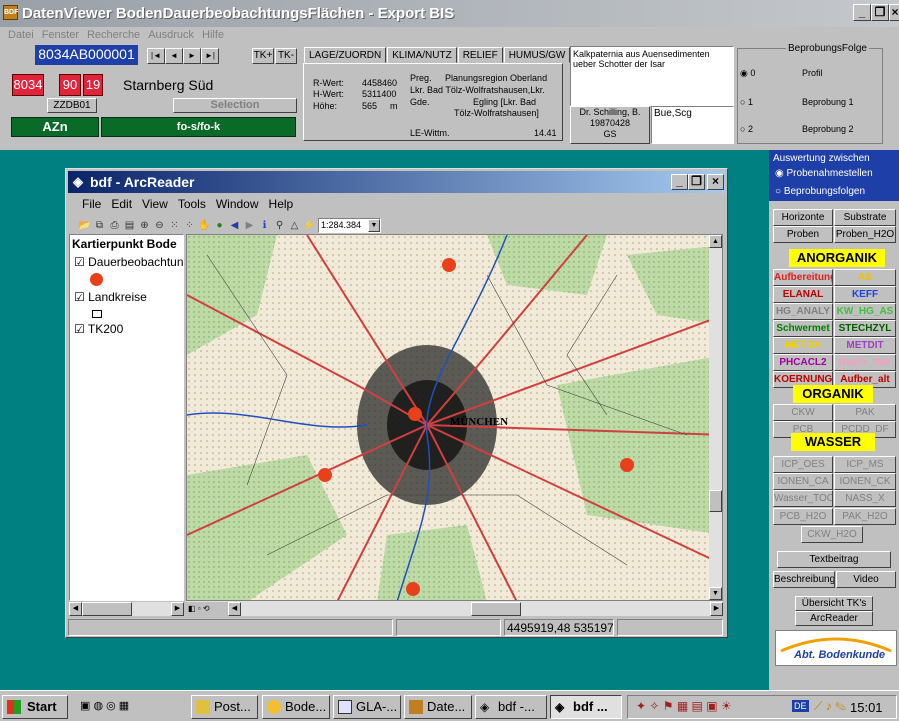 Image resolution: width=899 pixels, height=721 pixels. Describe the element at coordinates (151, 608) in the screenshot. I see `toc-scroll-track` at that location.